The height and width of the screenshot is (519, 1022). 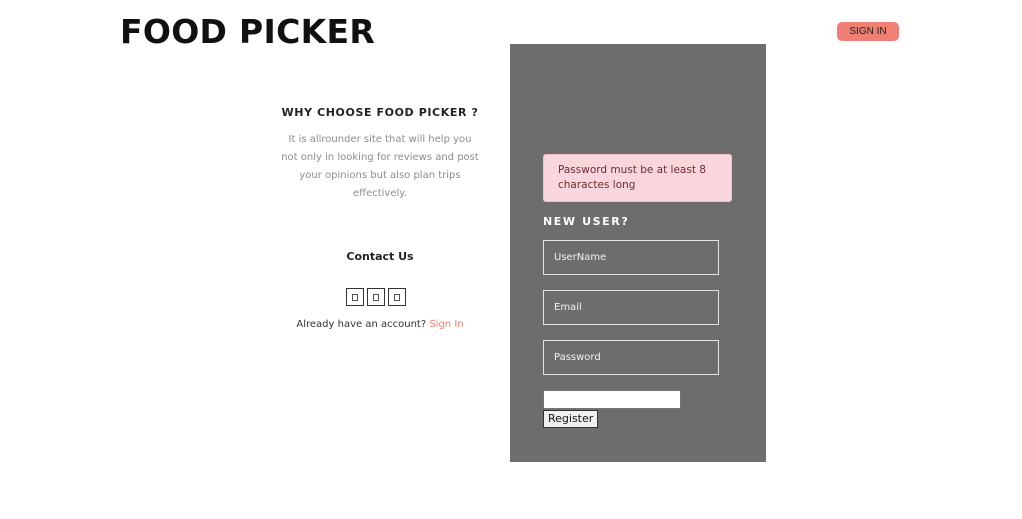 What do you see at coordinates (380, 112) in the screenshot?
I see `why-choose-heading: WHY CHOOSE FOOD PICKER ?` at bounding box center [380, 112].